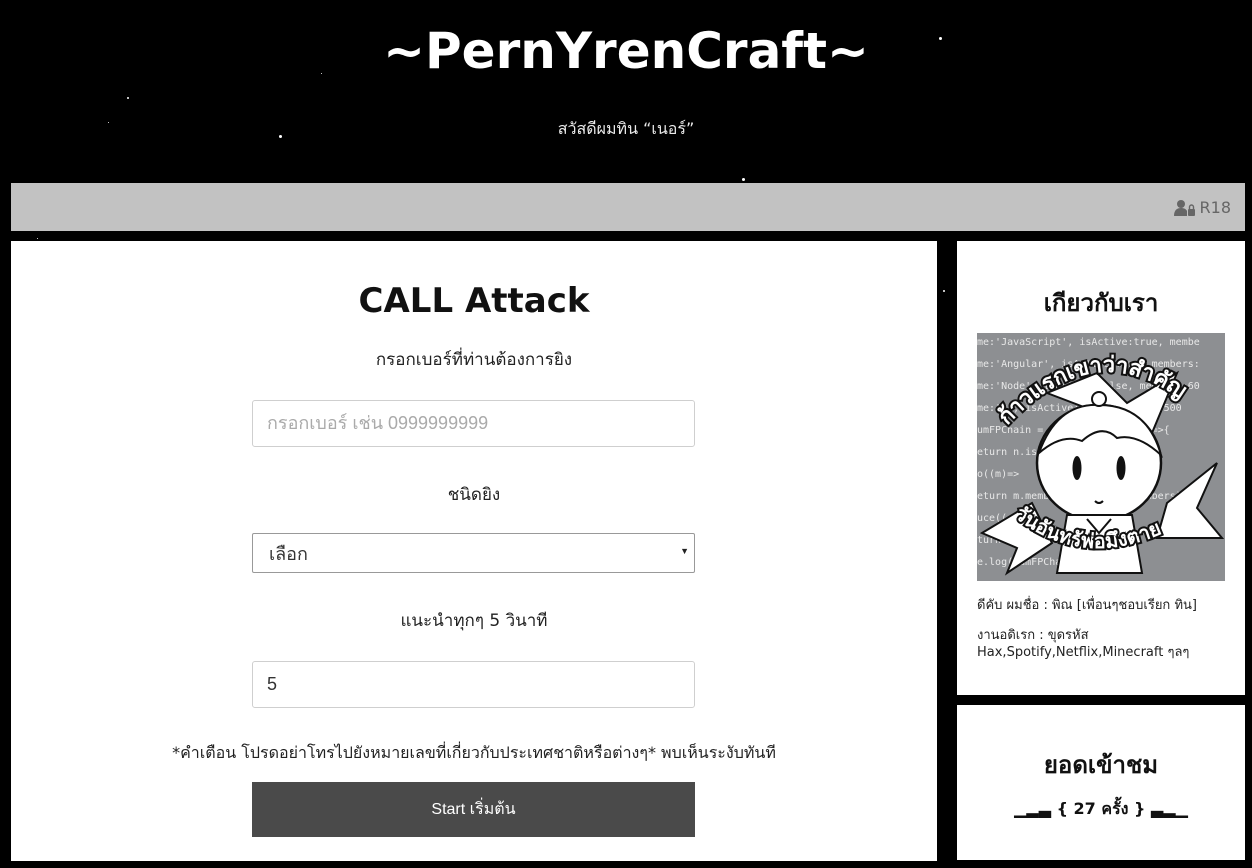  I want to click on about-hobby-list: Hax,Spotify,Netflix,Minecraft ๆลๆ, so click(1083, 652).